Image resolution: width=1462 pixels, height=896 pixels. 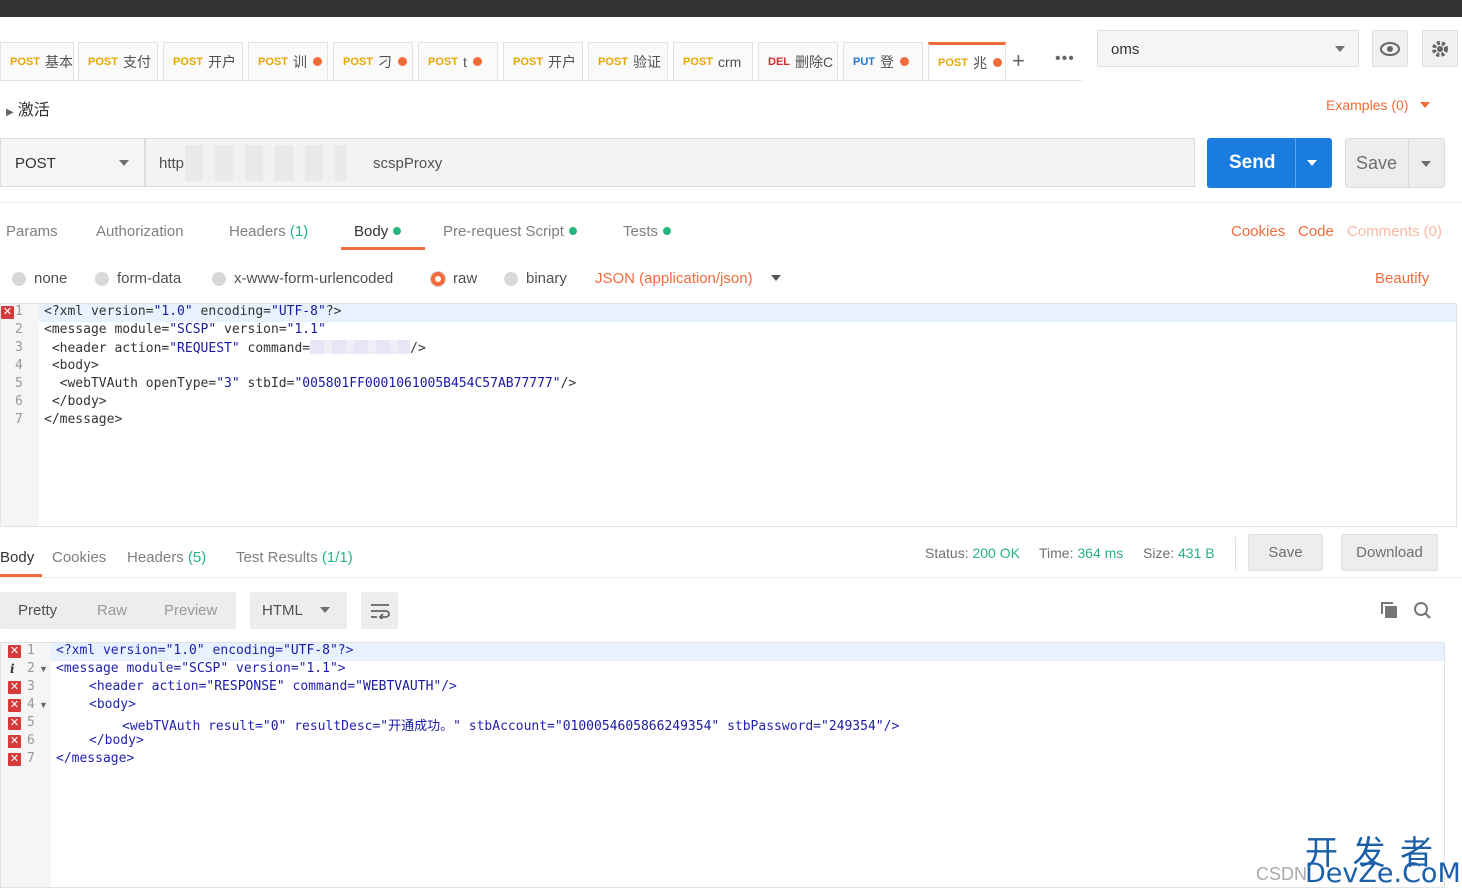 I want to click on response-save-button: Save, so click(x=1285, y=552).